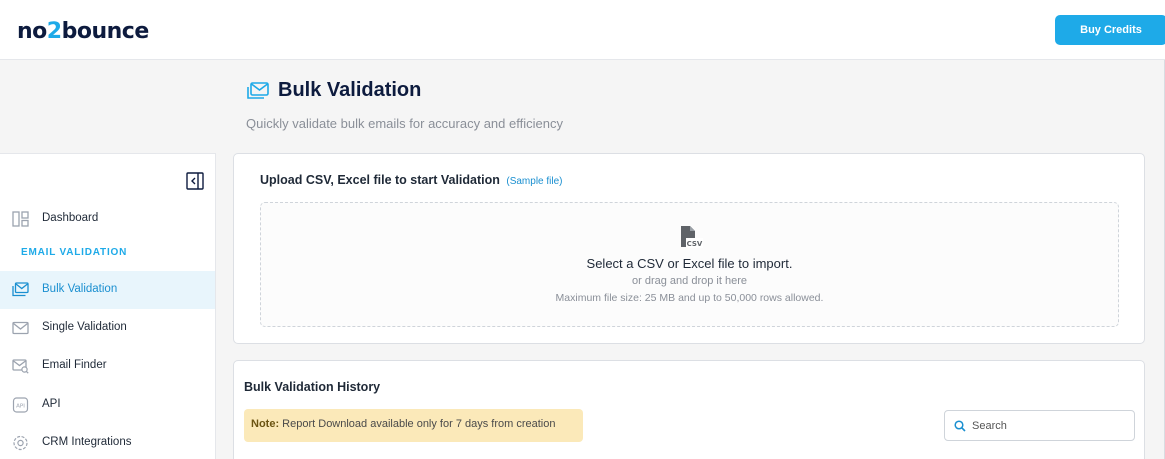  I want to click on sample-file-link: (Sample file), so click(534, 181).